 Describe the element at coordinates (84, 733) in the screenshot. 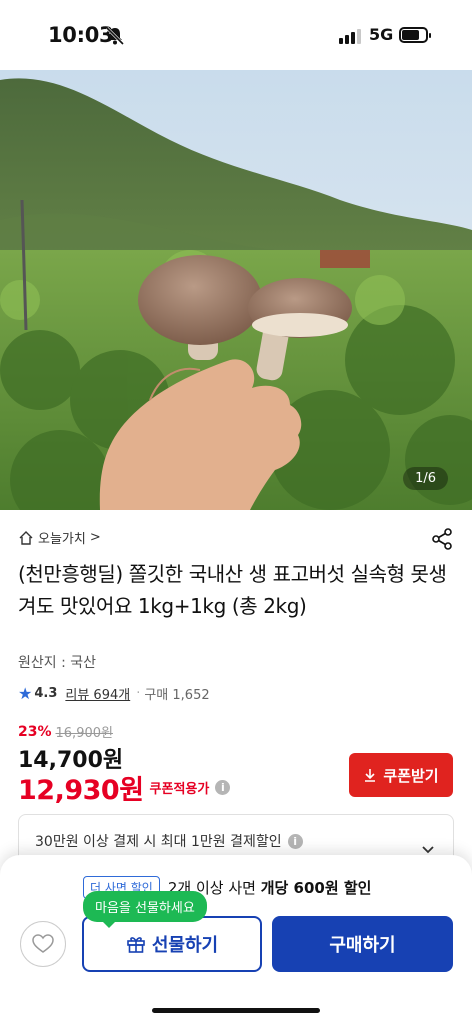

I see `original-price: 16,900원` at that location.